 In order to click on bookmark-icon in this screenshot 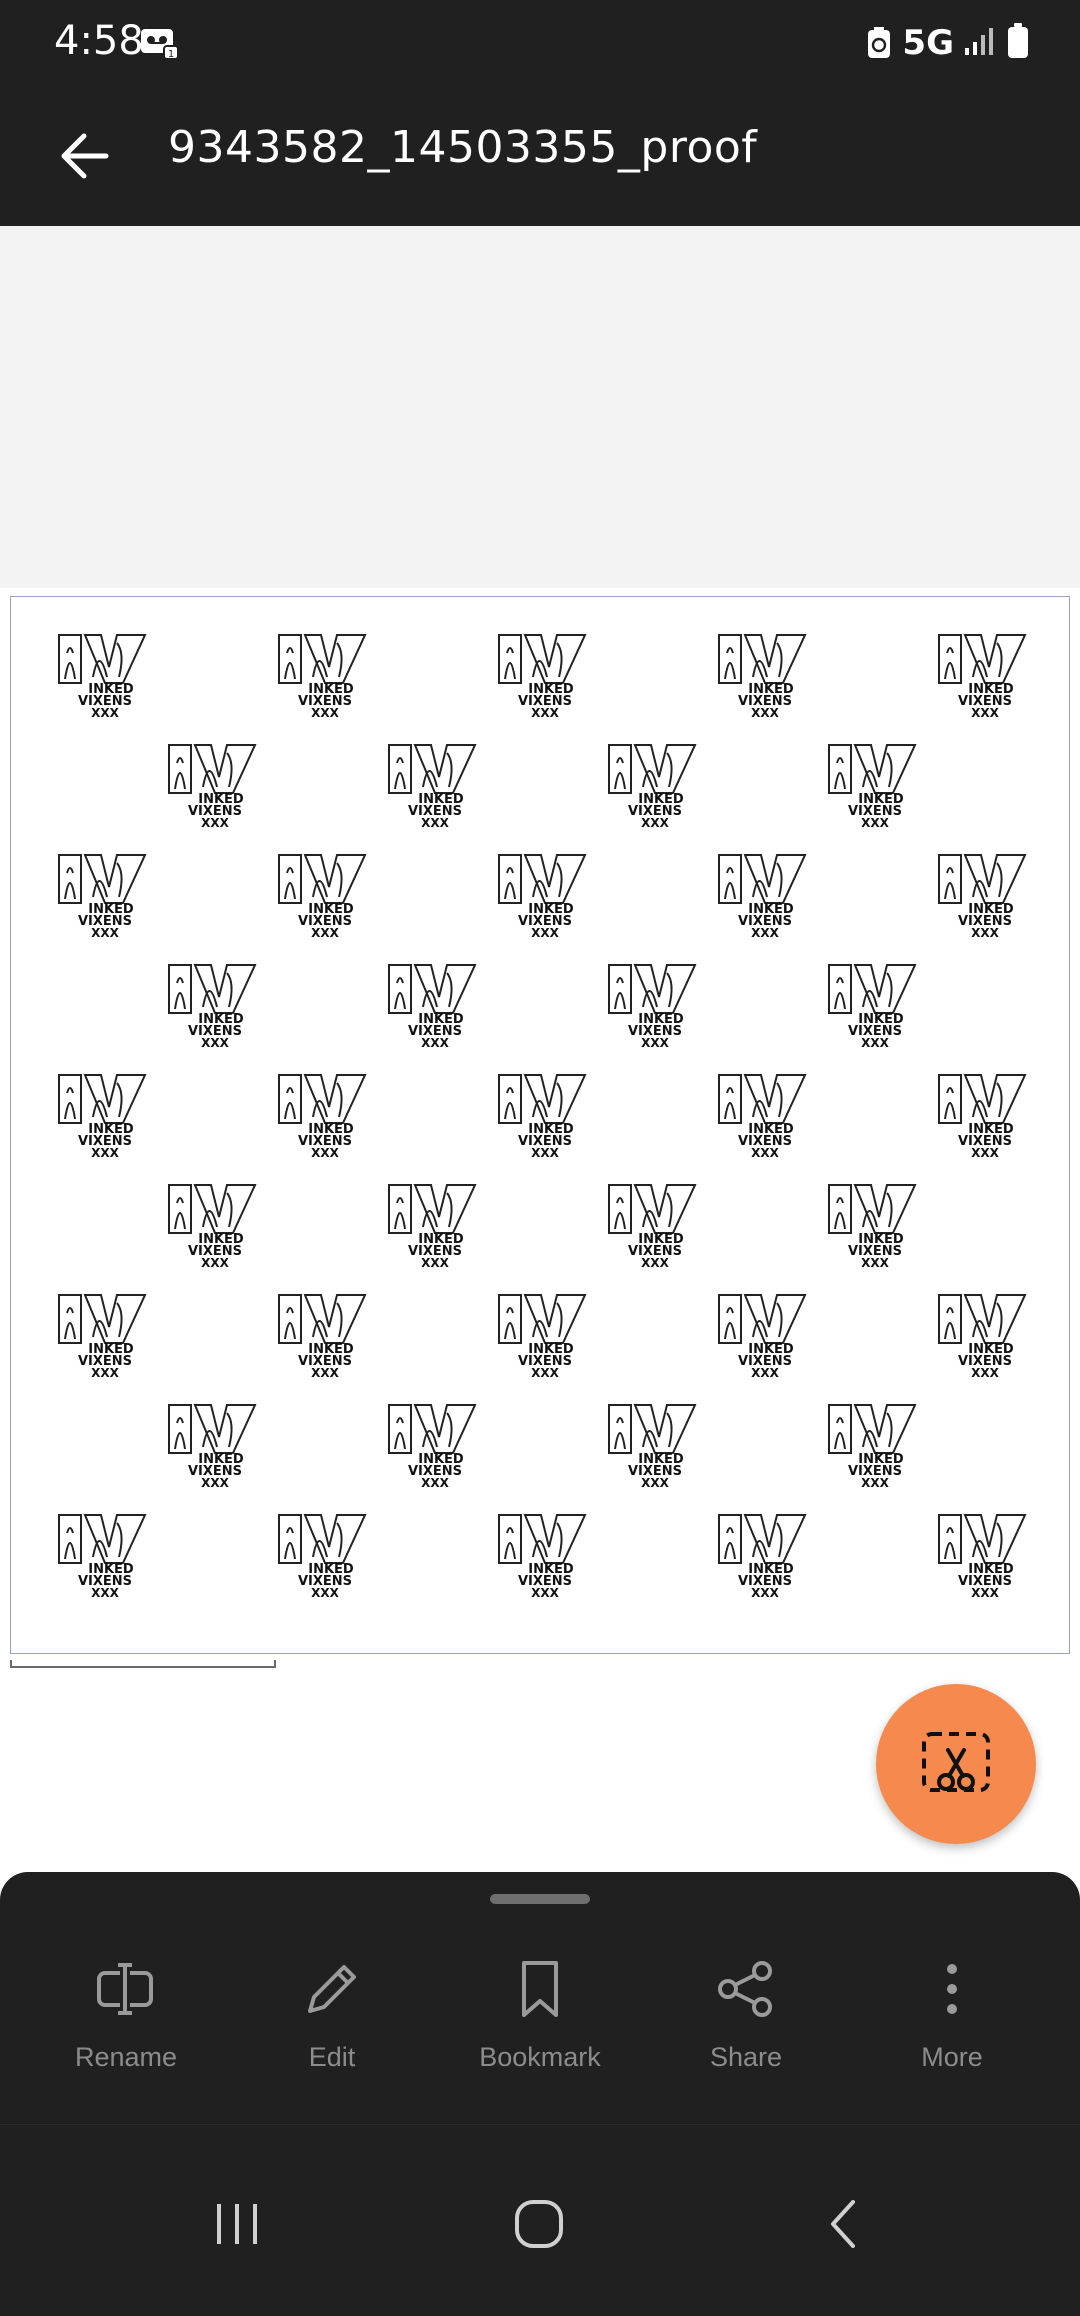, I will do `click(540, 1989)`.